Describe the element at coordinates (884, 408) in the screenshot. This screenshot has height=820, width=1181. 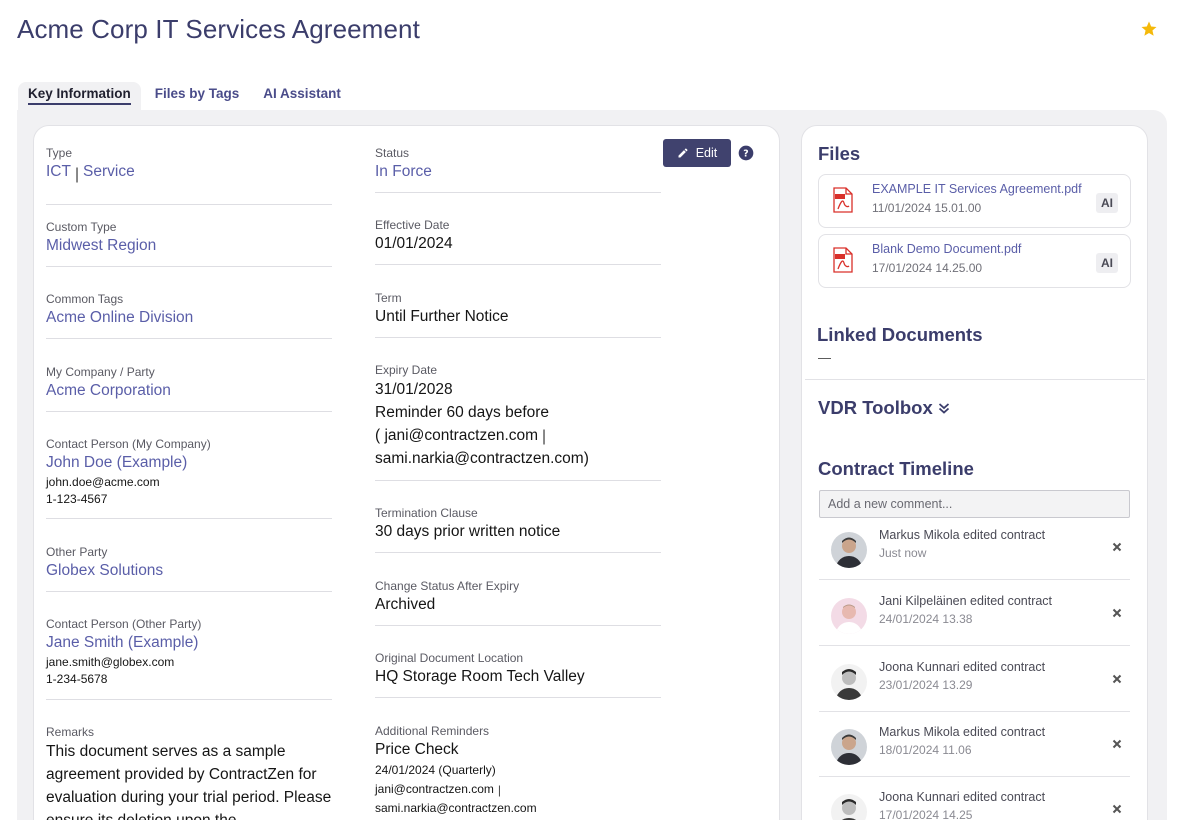
I see `vdr-toolbox-toggle: VDR Toolbox` at that location.